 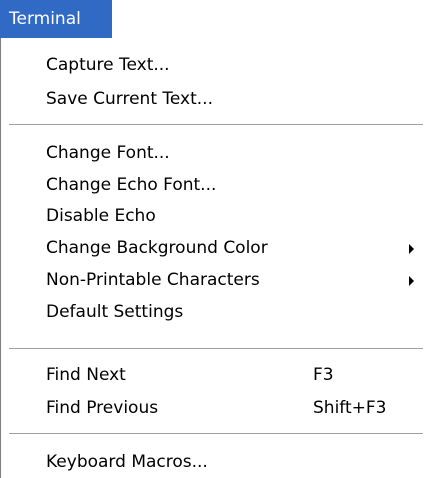 What do you see at coordinates (212, 216) in the screenshot?
I see `menu-item-disable-echo: Disable Echo` at bounding box center [212, 216].